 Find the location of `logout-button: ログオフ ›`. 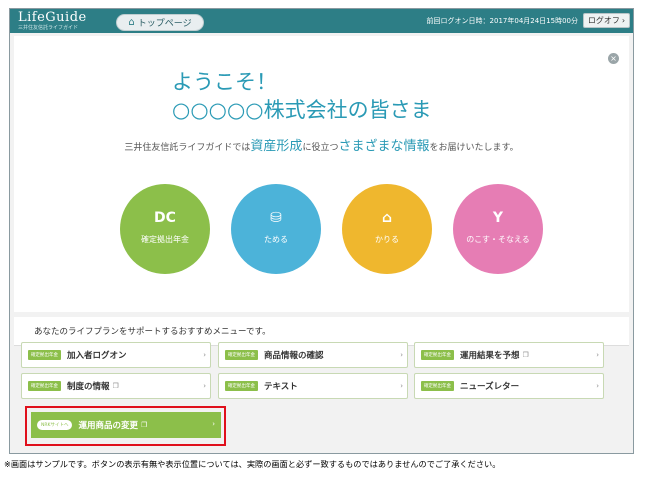

logout-button: ログオフ › is located at coordinates (606, 20).